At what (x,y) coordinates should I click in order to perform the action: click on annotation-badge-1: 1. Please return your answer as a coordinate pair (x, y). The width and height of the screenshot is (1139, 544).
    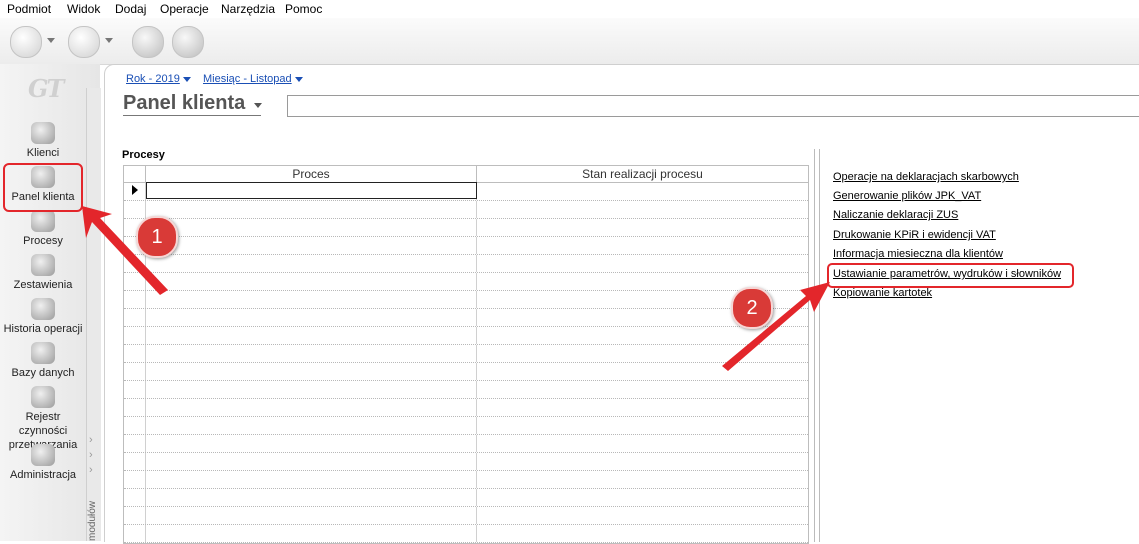
    Looking at the image, I should click on (157, 237).